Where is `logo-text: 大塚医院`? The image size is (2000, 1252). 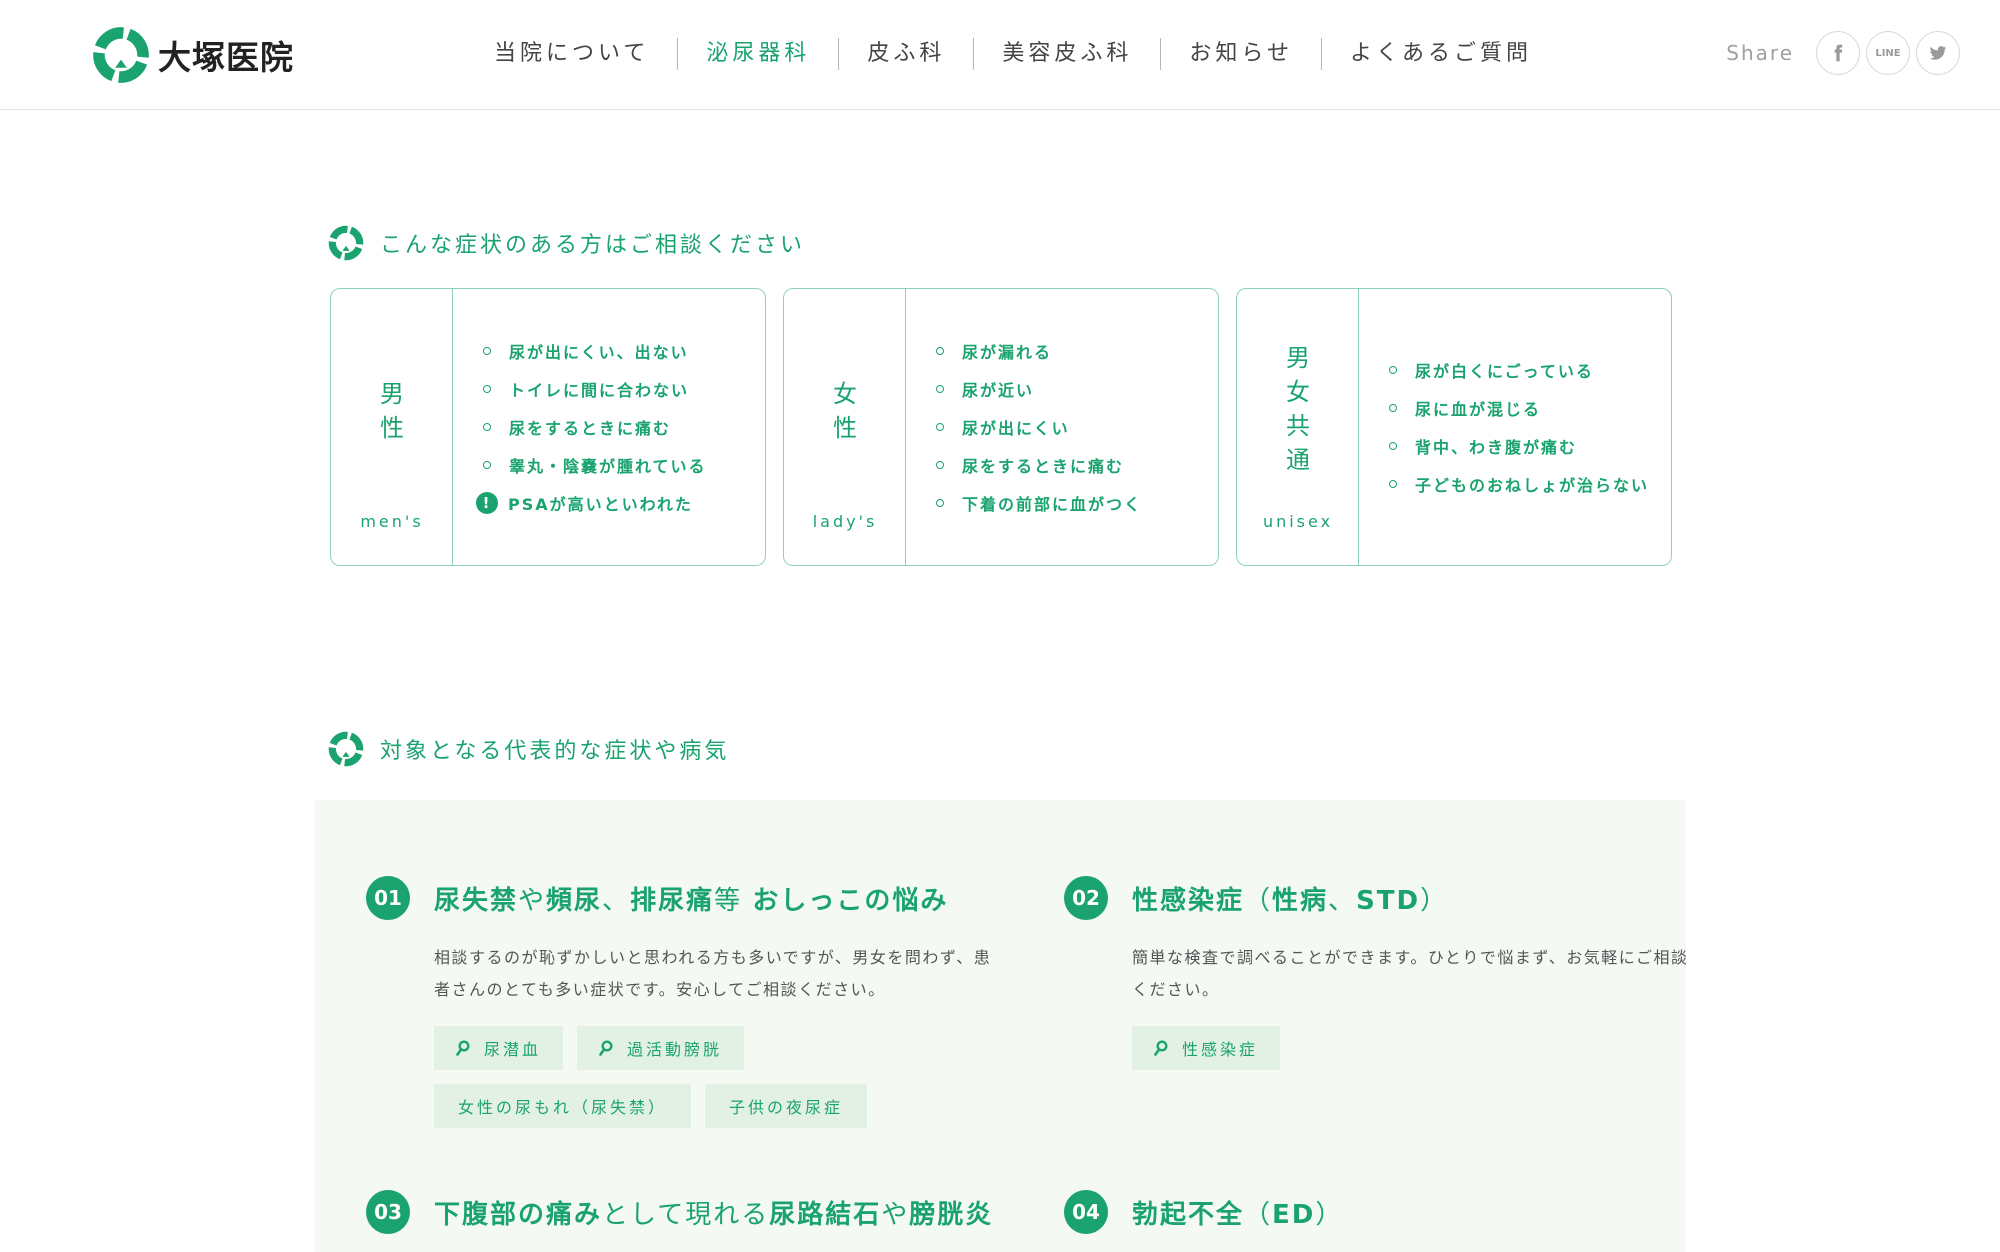 logo-text: 大塚医院 is located at coordinates (226, 57).